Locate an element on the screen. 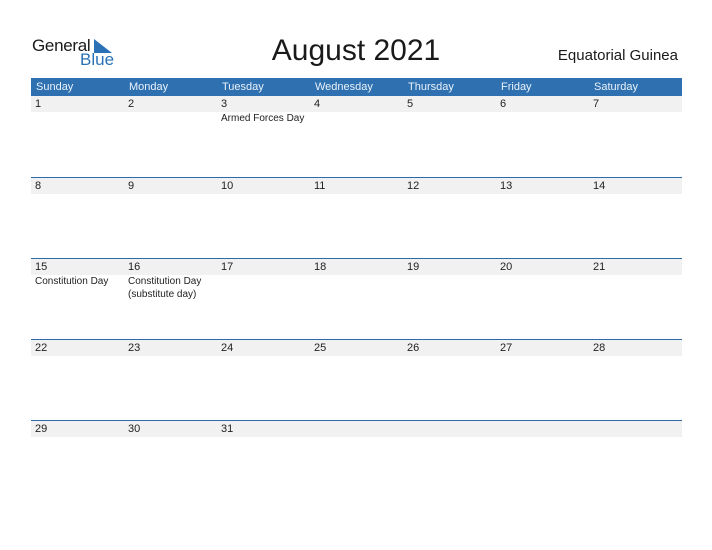 This screenshot has height=550, width=712. weekday-monday: Monday is located at coordinates (149, 87).